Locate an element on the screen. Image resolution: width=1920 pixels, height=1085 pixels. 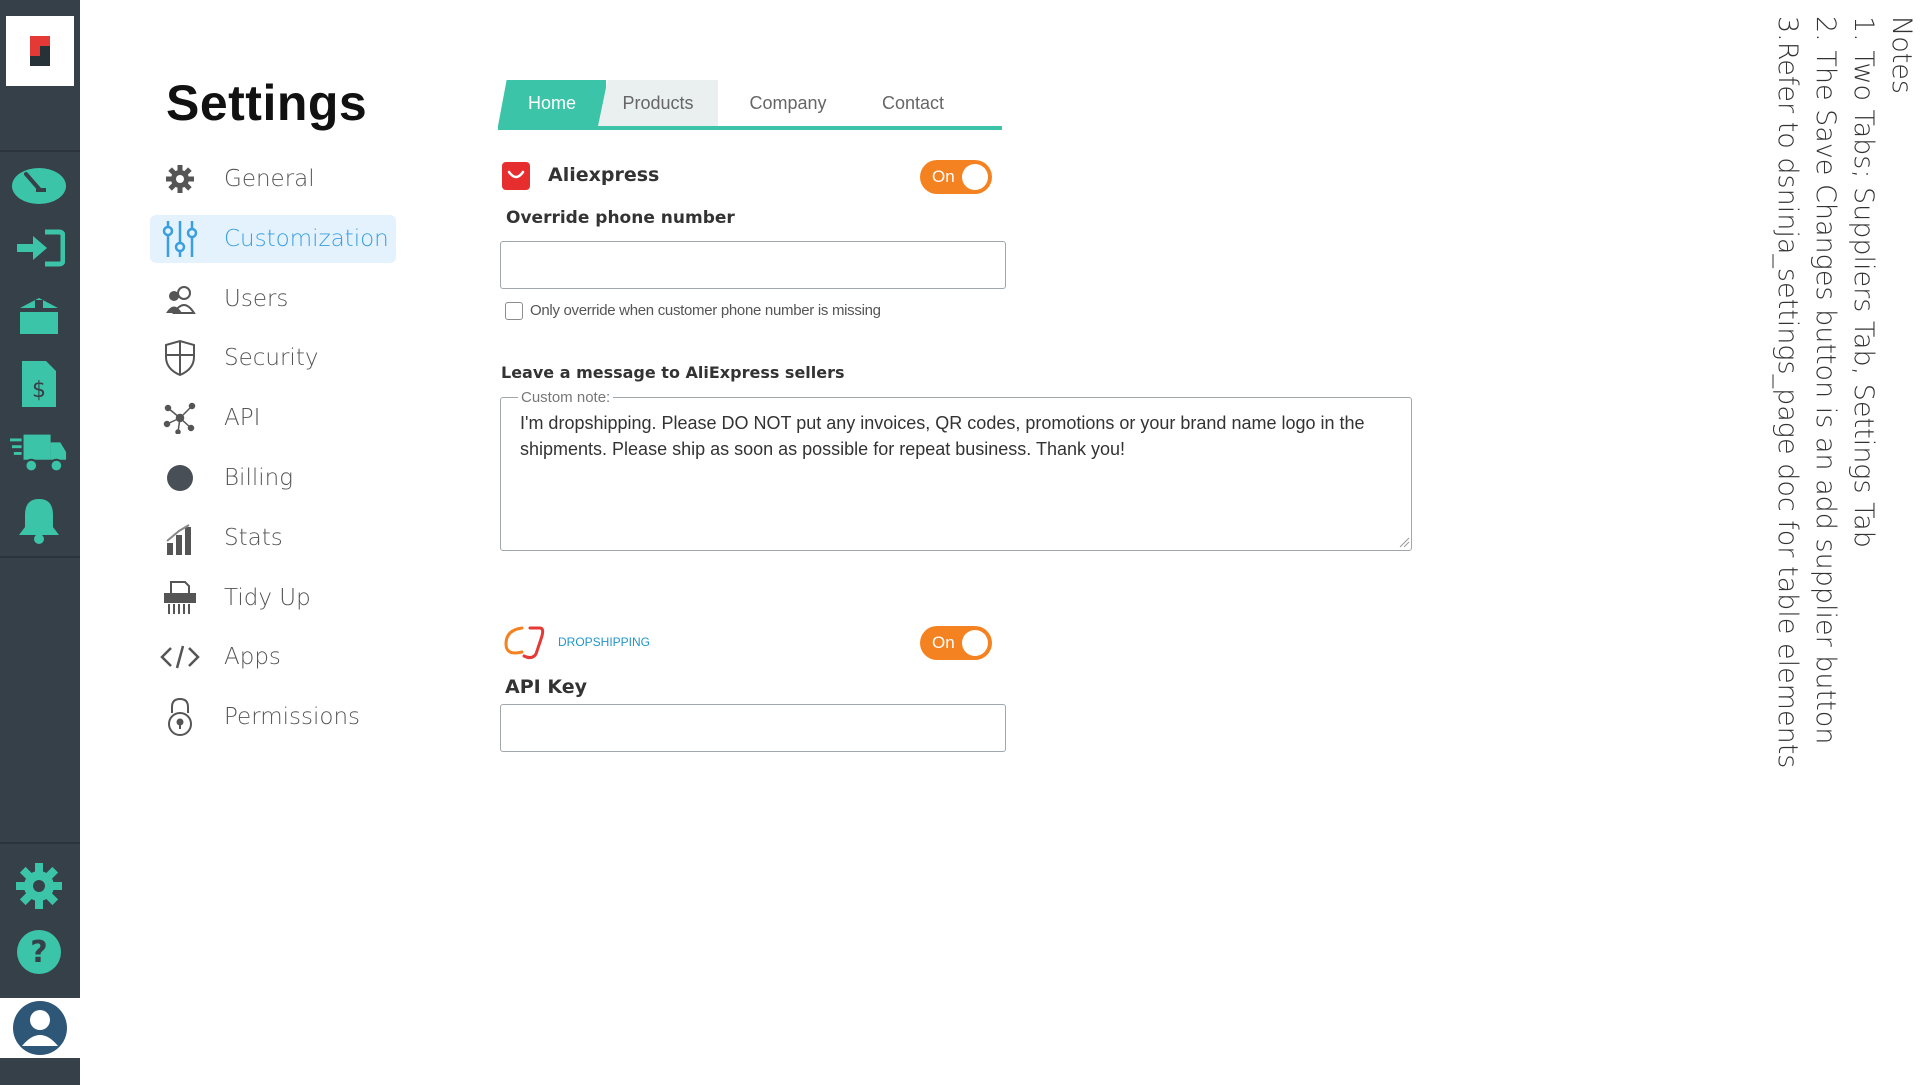
products-box-icon is located at coordinates (39, 316).